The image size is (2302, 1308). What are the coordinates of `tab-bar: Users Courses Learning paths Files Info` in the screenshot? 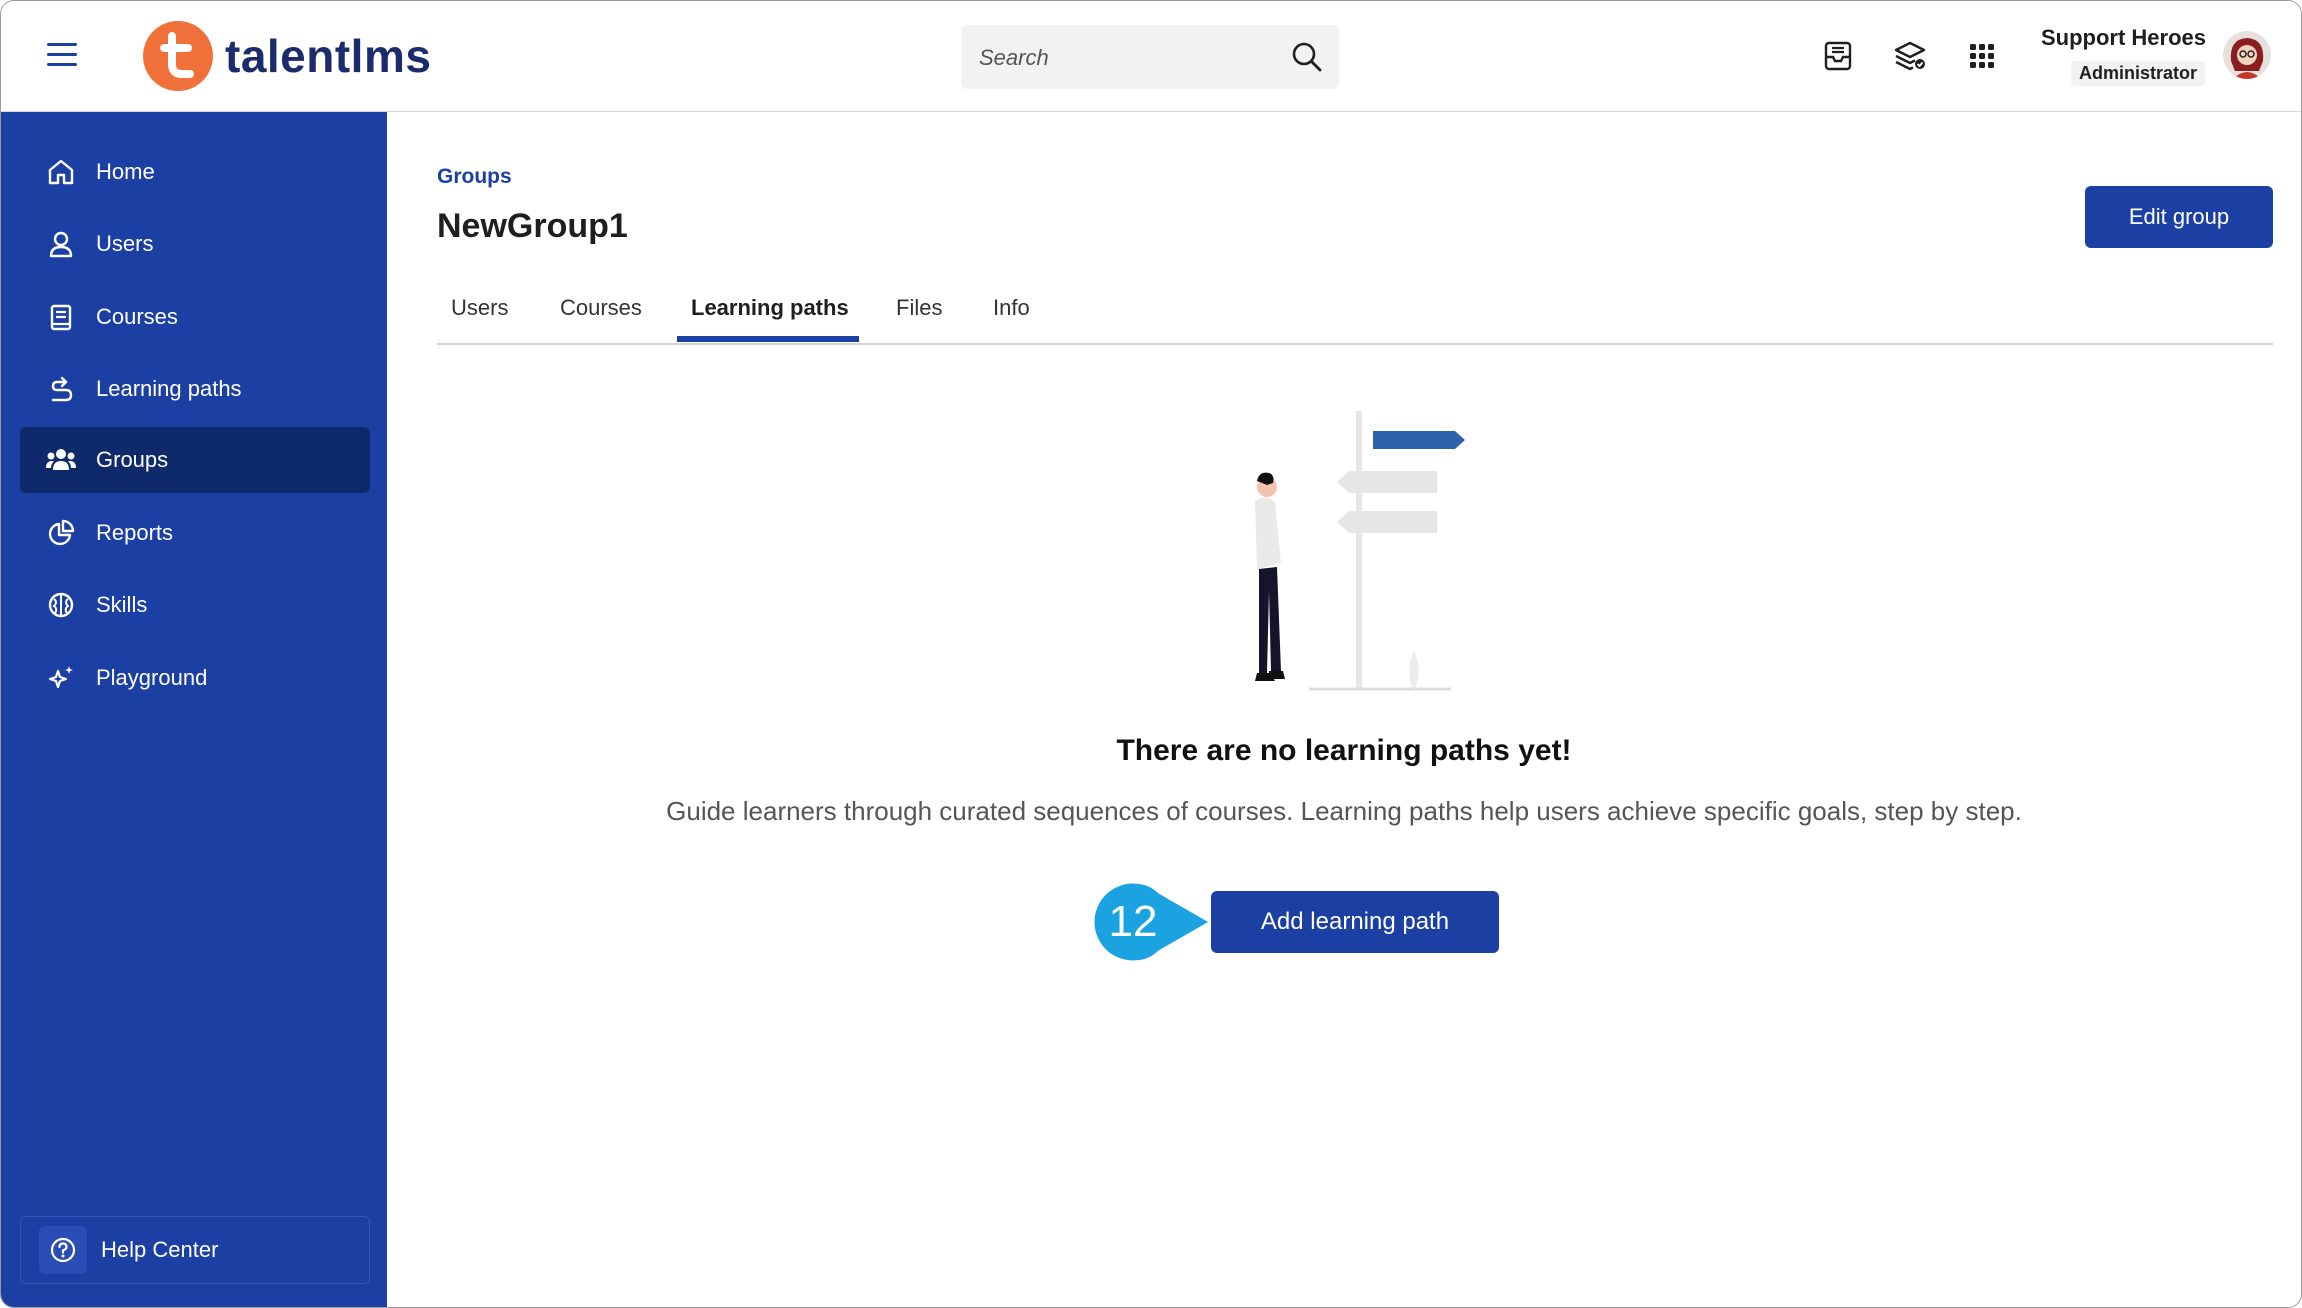 It's located at (1355, 313).